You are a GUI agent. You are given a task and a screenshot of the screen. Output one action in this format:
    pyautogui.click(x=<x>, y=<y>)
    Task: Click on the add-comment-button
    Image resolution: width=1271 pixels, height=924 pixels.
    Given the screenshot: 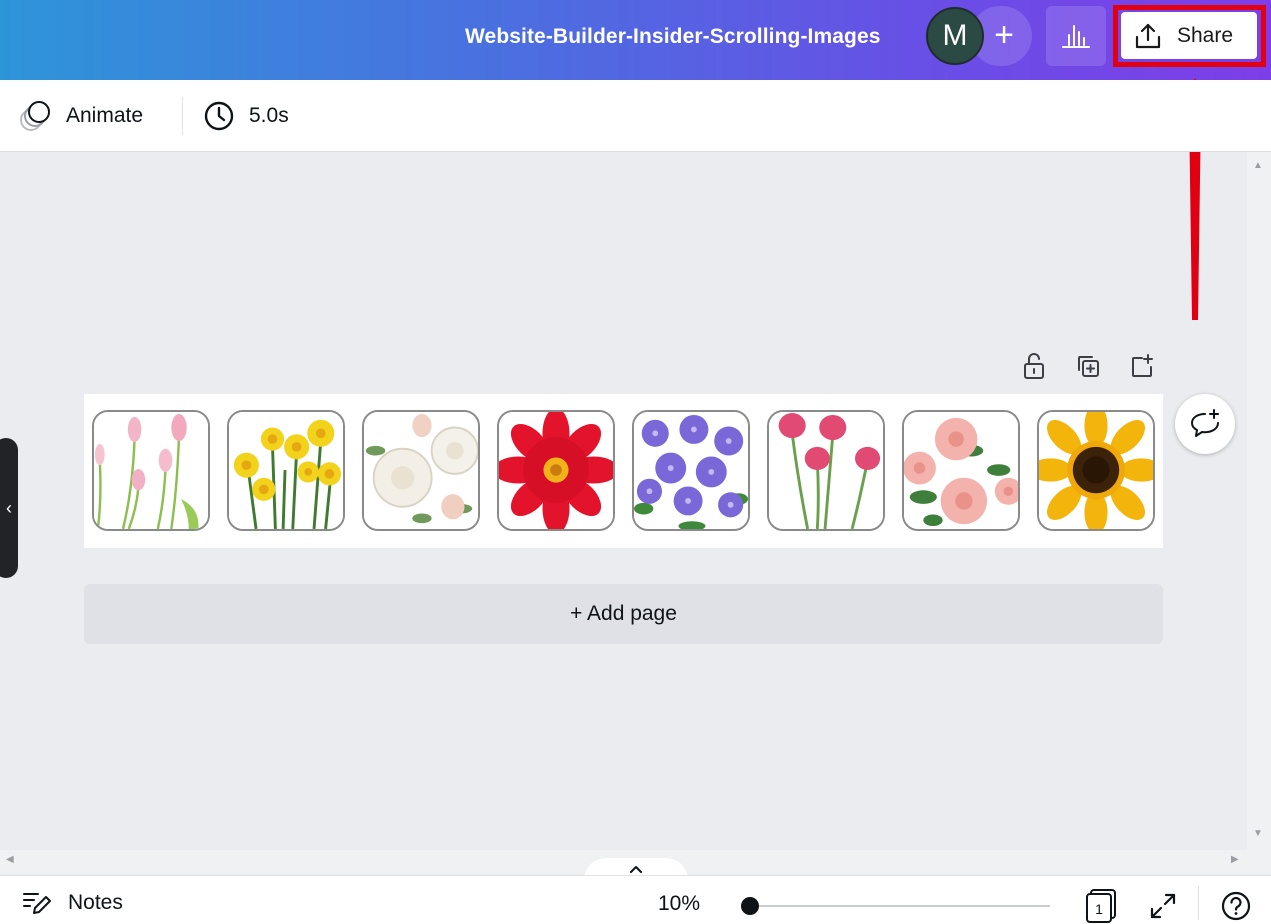 What is the action you would take?
    pyautogui.click(x=1205, y=424)
    